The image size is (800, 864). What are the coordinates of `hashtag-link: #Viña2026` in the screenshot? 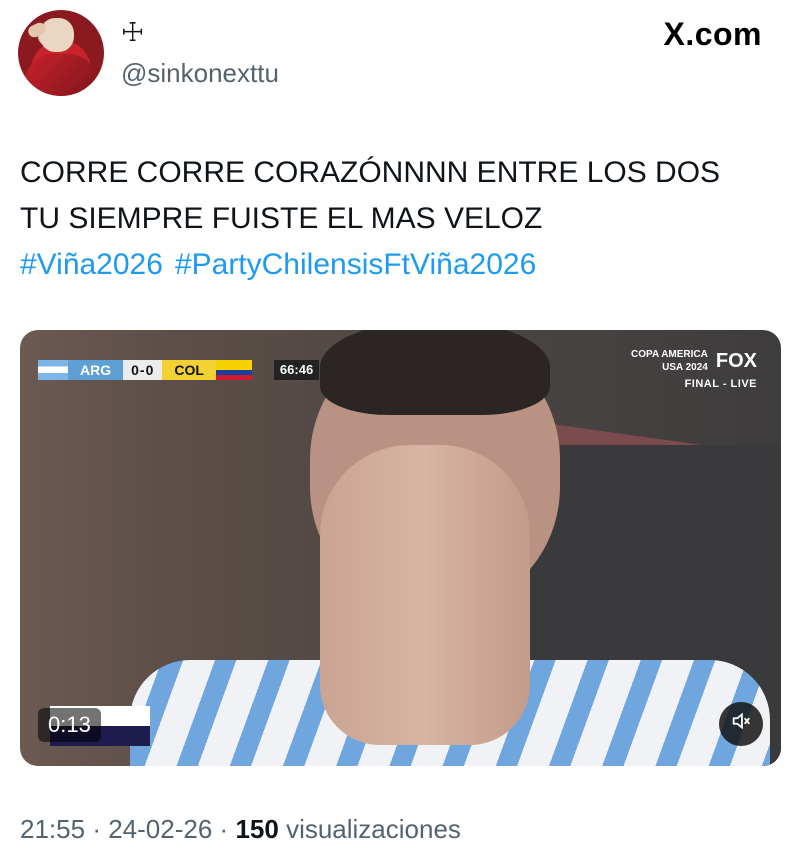 It's located at (91, 264).